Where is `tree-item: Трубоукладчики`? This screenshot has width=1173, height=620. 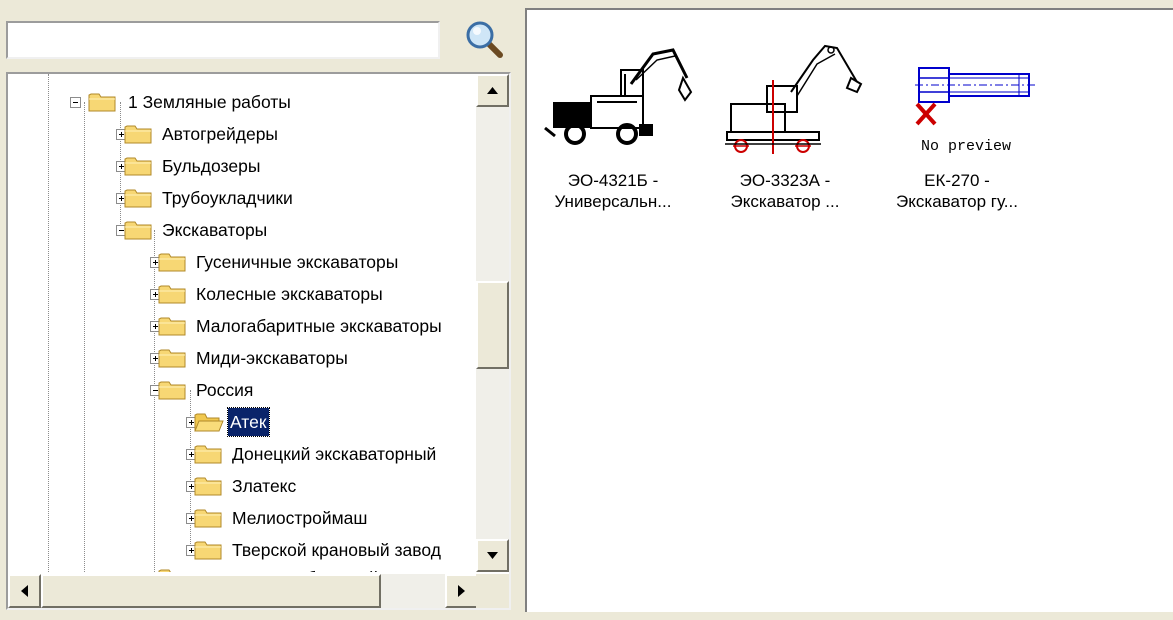
tree-item: Трубоукладчики is located at coordinates (243, 200).